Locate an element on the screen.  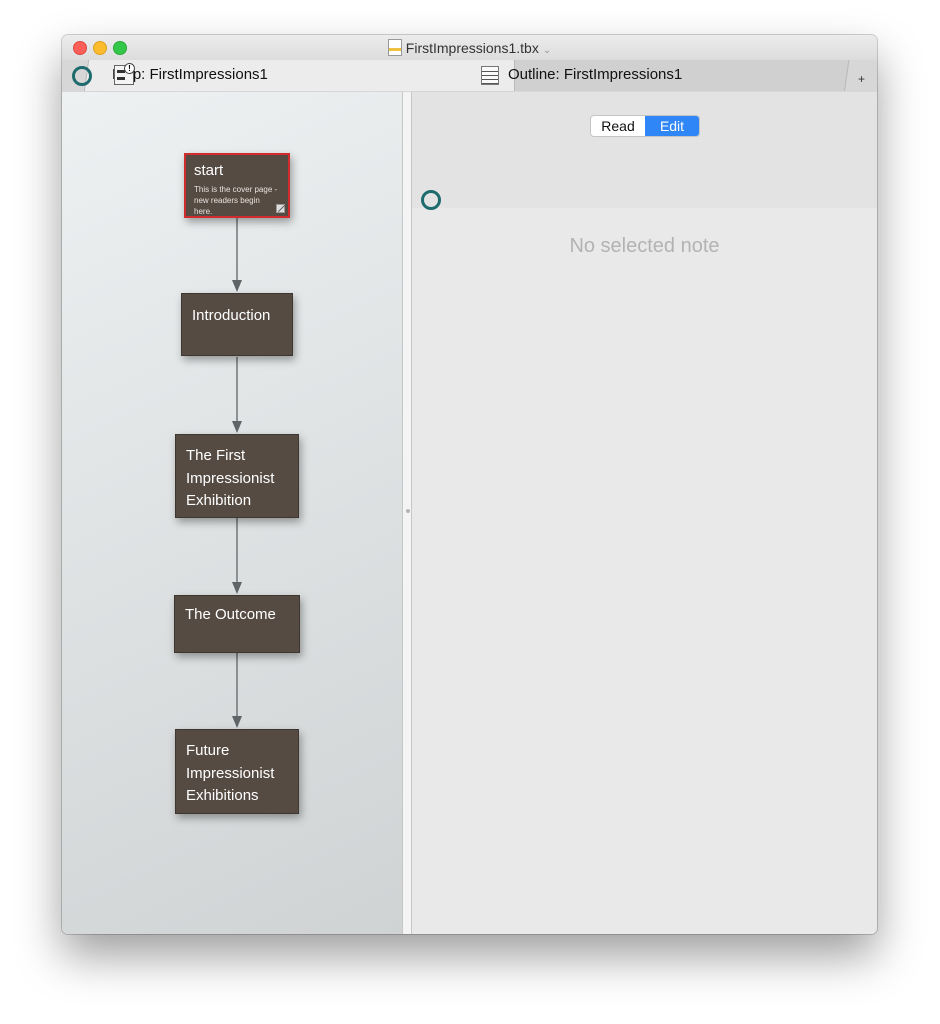
divider-handle-icon is located at coordinates (408, 511).